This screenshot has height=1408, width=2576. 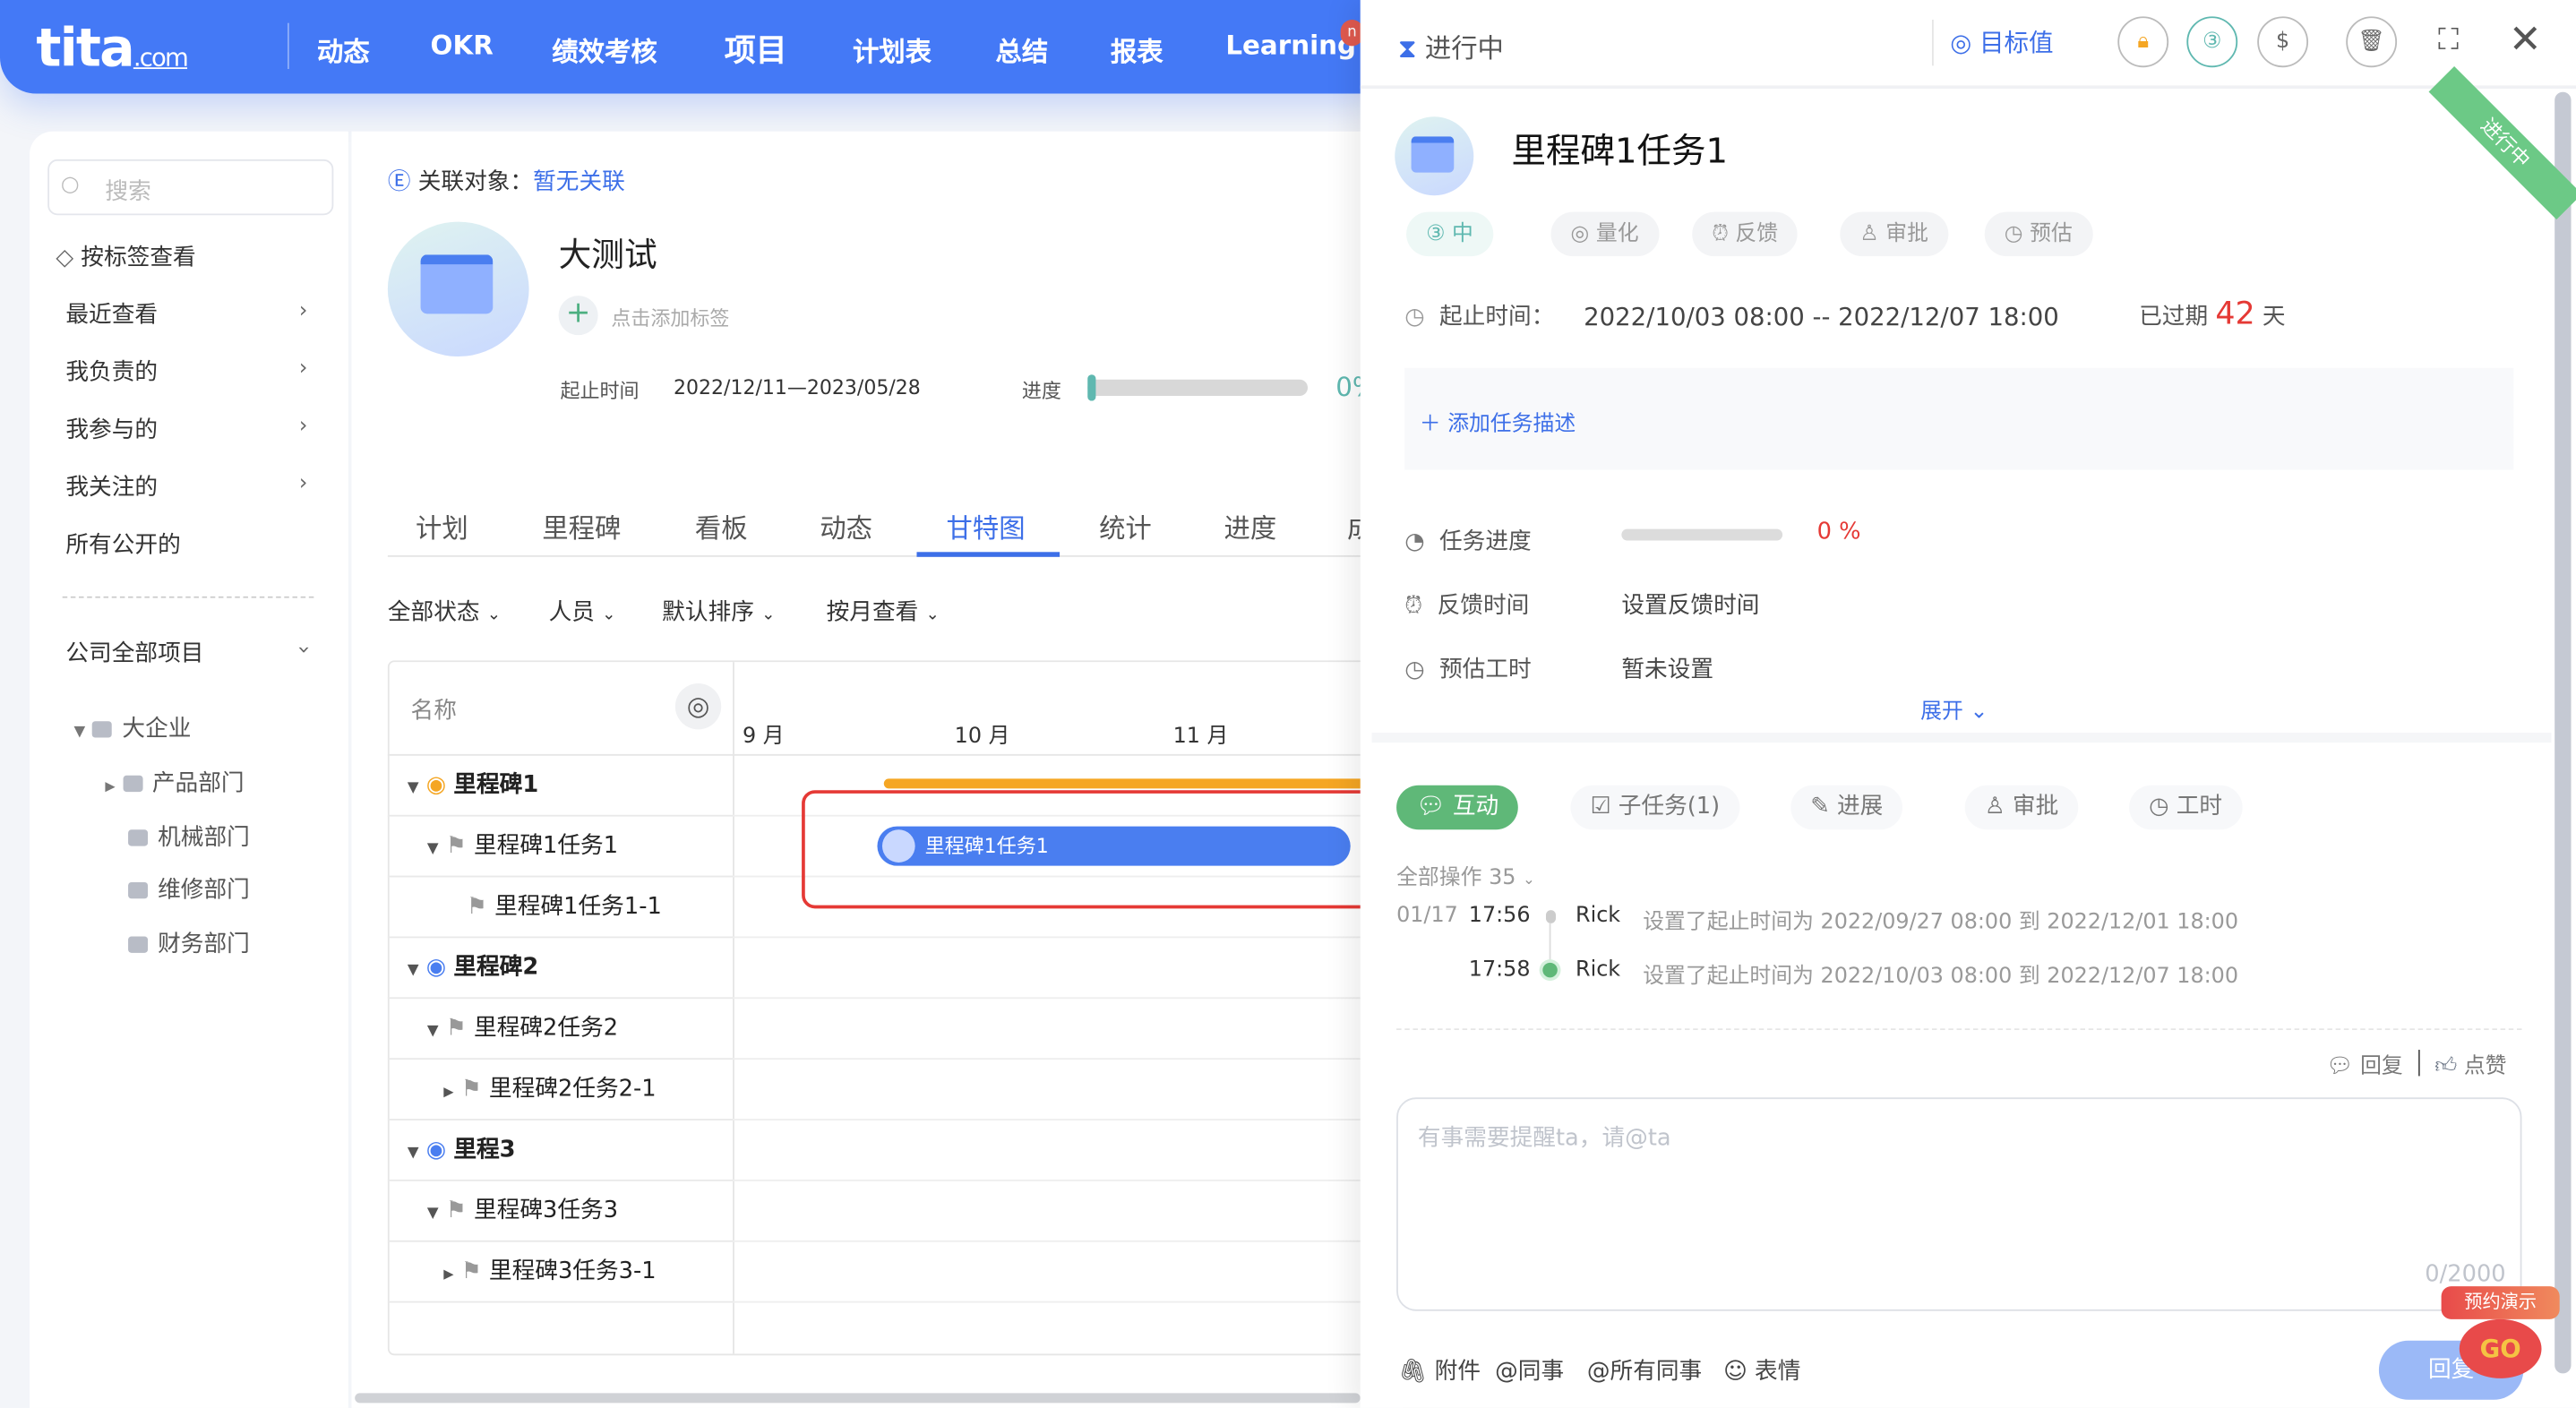 What do you see at coordinates (133, 727) in the screenshot?
I see `tree-root: ▼ 大企业` at bounding box center [133, 727].